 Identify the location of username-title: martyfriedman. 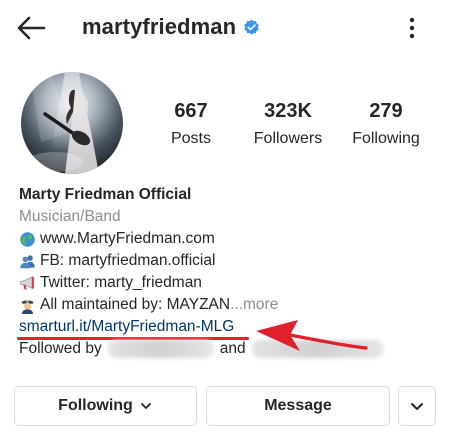
(159, 26).